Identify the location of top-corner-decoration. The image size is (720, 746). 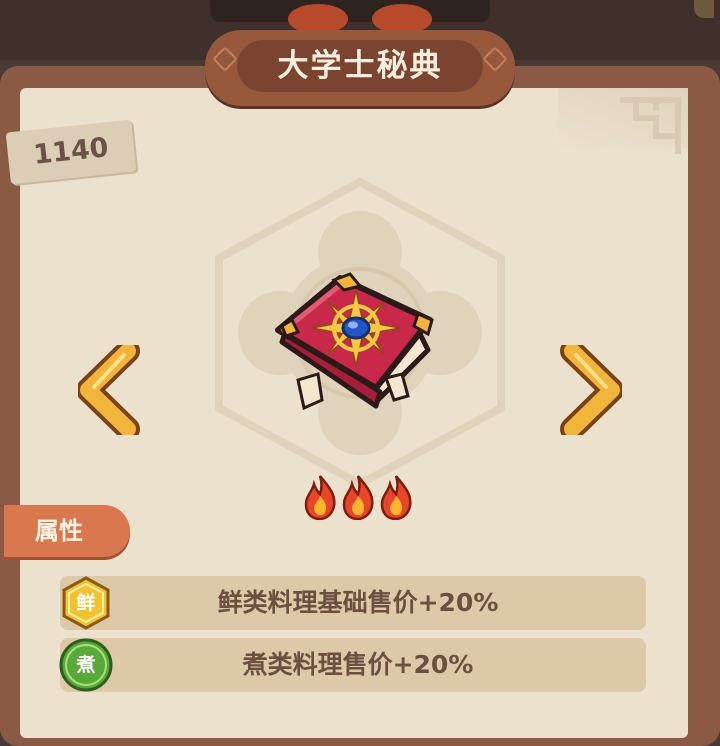
(704, 9).